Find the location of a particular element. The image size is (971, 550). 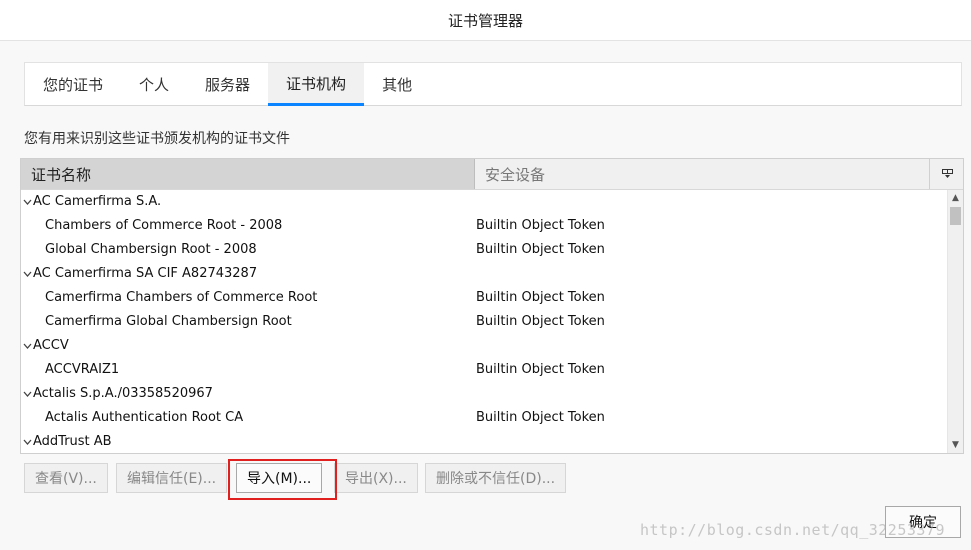

scroll-down-icon: ▼ is located at coordinates (955, 445).